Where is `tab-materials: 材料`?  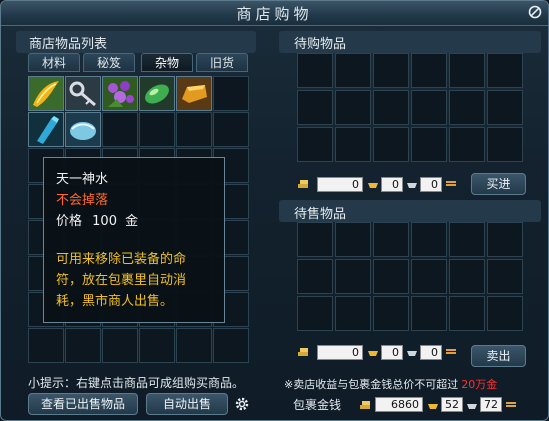
tab-materials: 材料 is located at coordinates (54, 62).